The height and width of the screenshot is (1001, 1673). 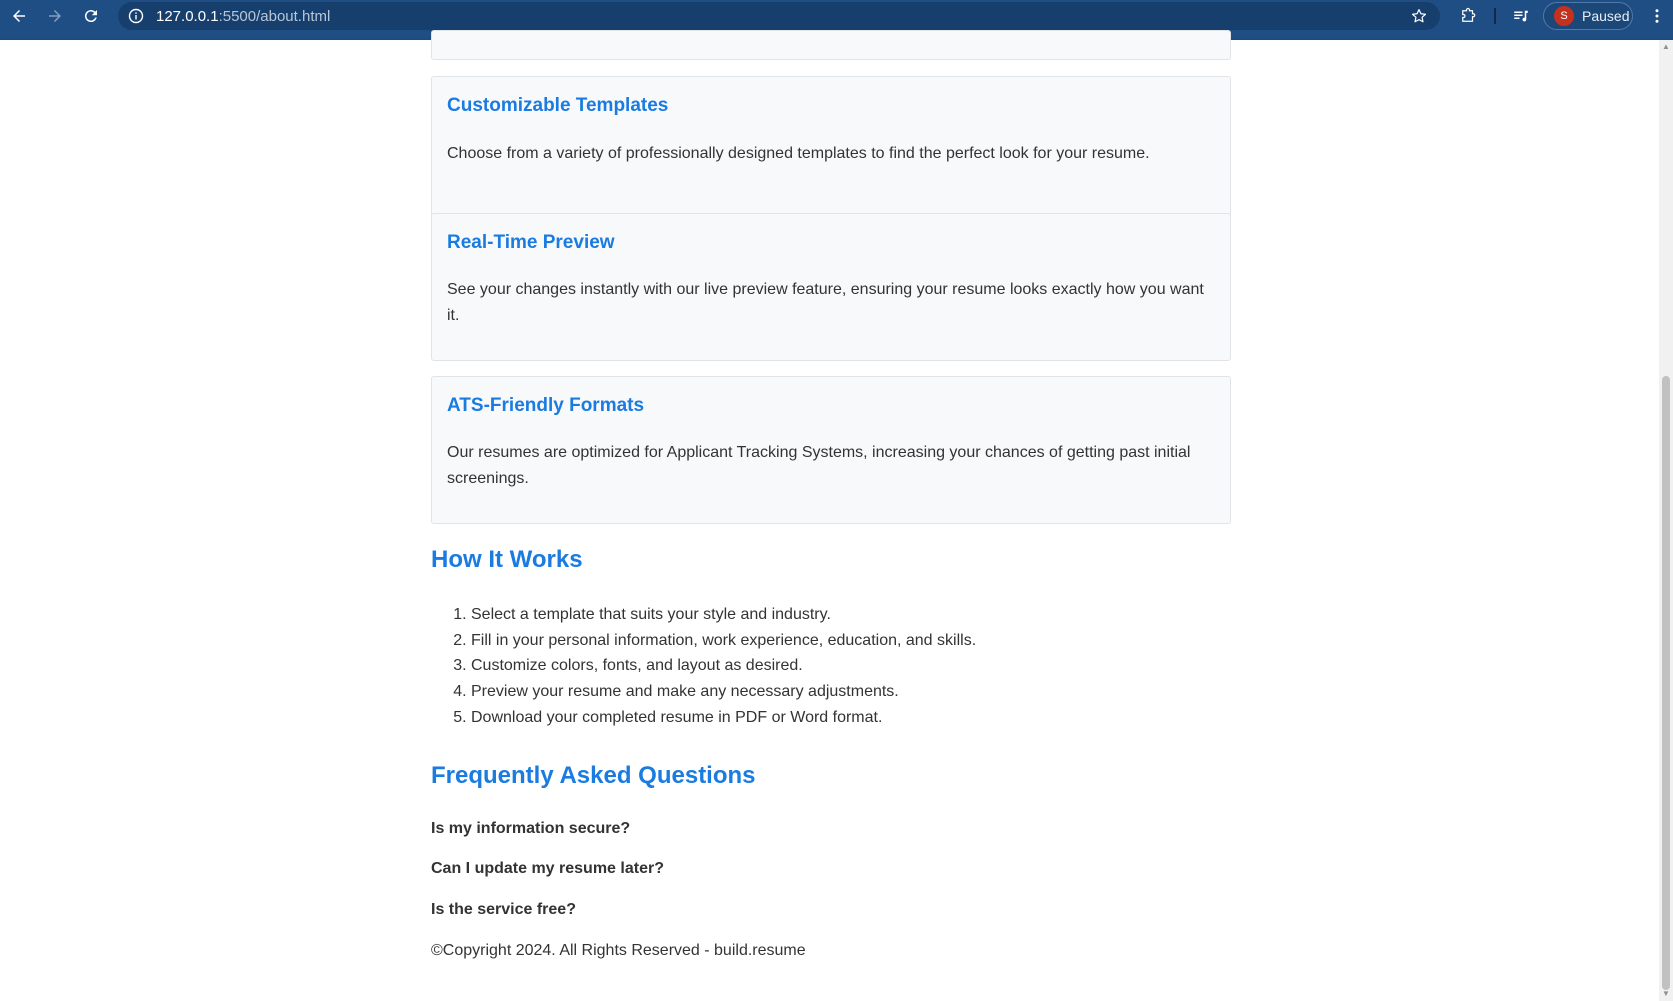 I want to click on feature-title: Real-Time Preview, so click(x=531, y=242).